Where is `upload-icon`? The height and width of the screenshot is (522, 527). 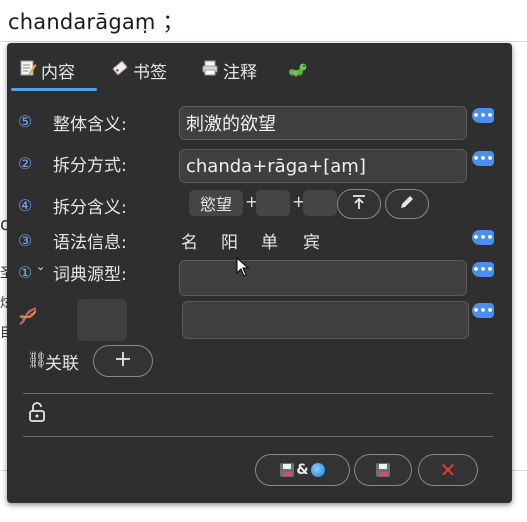
upload-icon is located at coordinates (359, 204).